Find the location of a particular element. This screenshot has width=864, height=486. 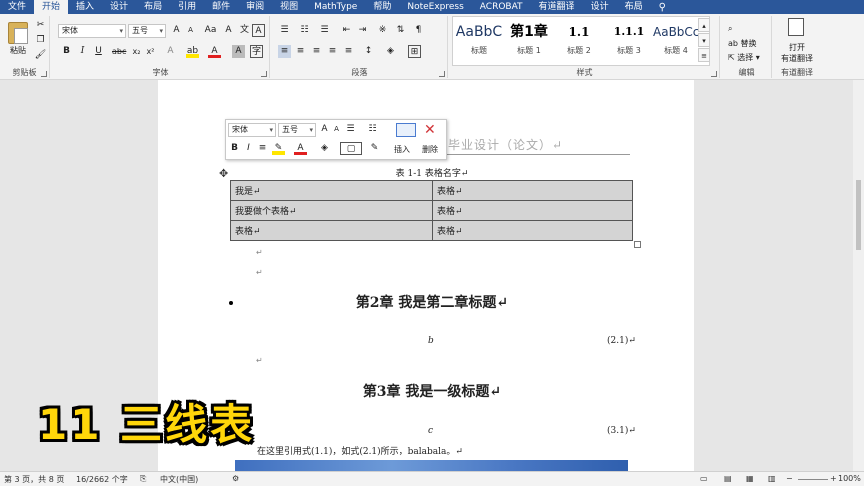

replace-button: ab 替换 is located at coordinates (742, 43).